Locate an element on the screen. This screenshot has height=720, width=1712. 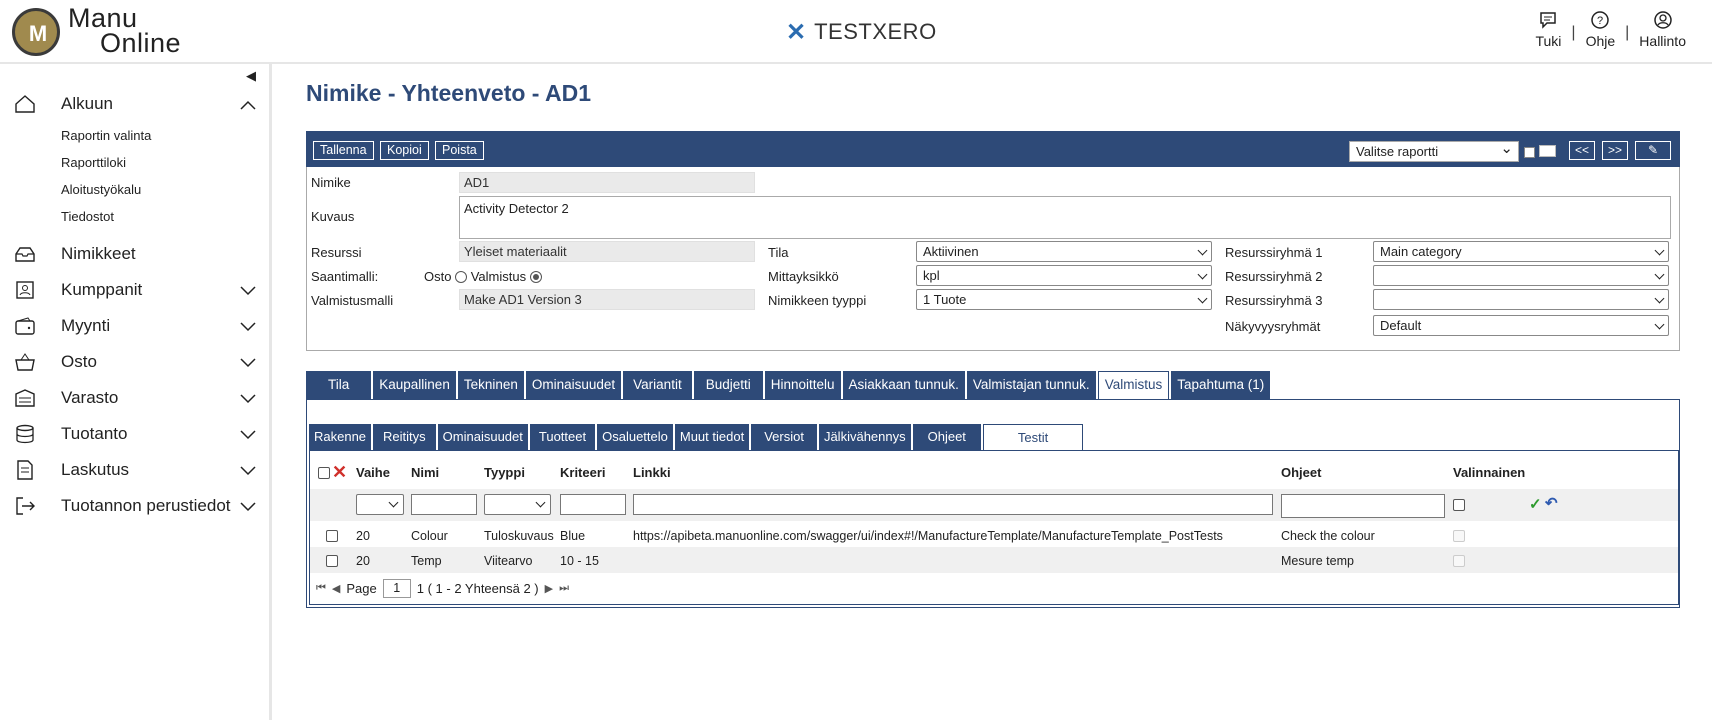
resurssiryhma2-select is located at coordinates (1521, 275).